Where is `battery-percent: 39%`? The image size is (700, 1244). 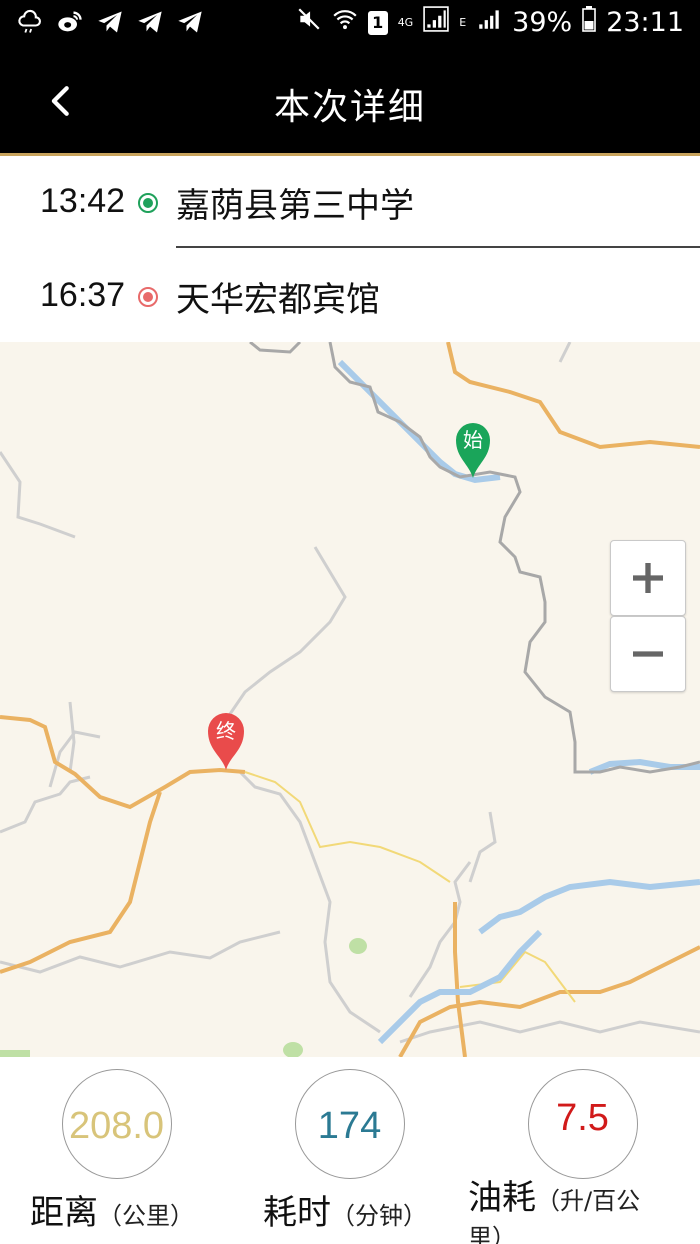 battery-percent: 39% is located at coordinates (542, 22).